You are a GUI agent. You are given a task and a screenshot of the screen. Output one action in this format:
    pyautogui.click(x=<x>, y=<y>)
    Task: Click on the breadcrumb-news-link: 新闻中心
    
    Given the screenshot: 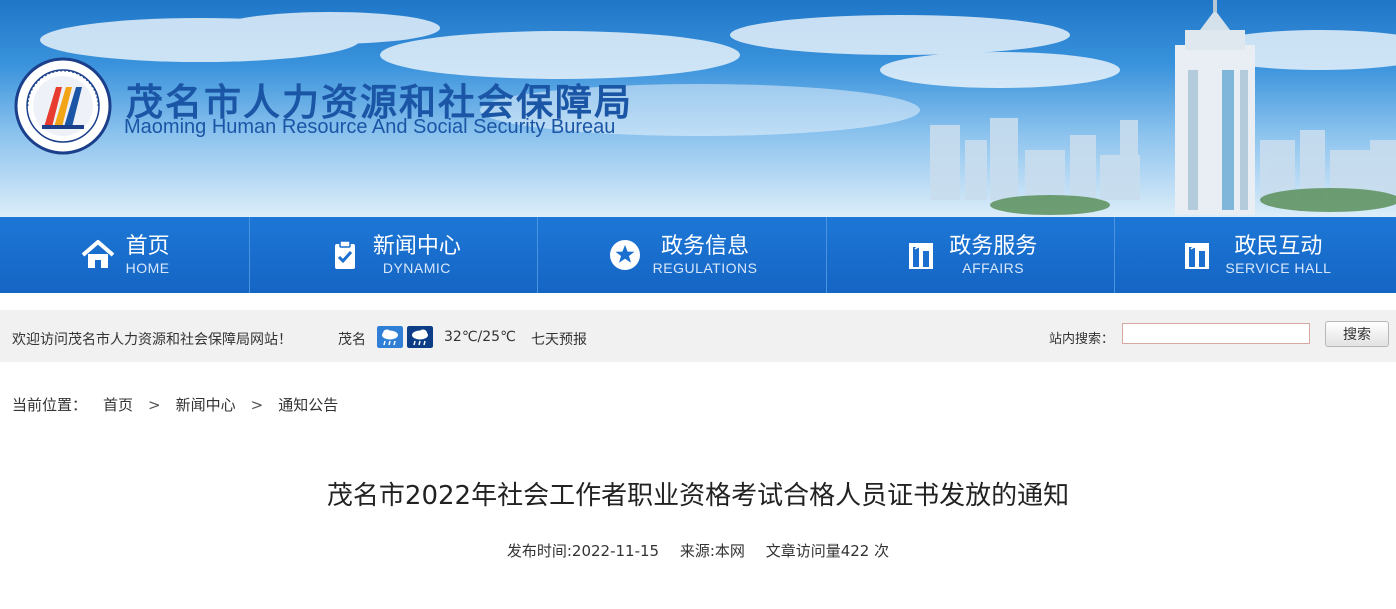 What is the action you would take?
    pyautogui.click(x=206, y=404)
    